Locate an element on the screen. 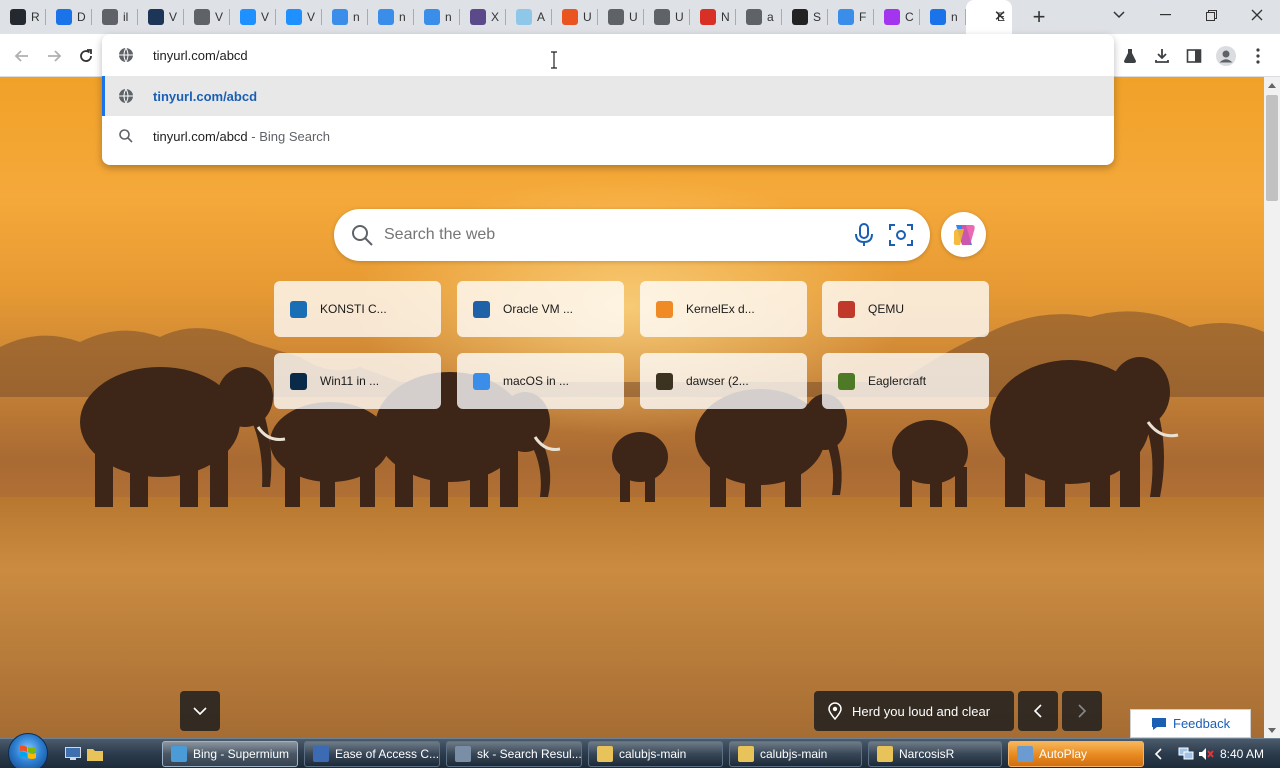 This screenshot has height=768, width=1280. start-button is located at coordinates (28, 750).